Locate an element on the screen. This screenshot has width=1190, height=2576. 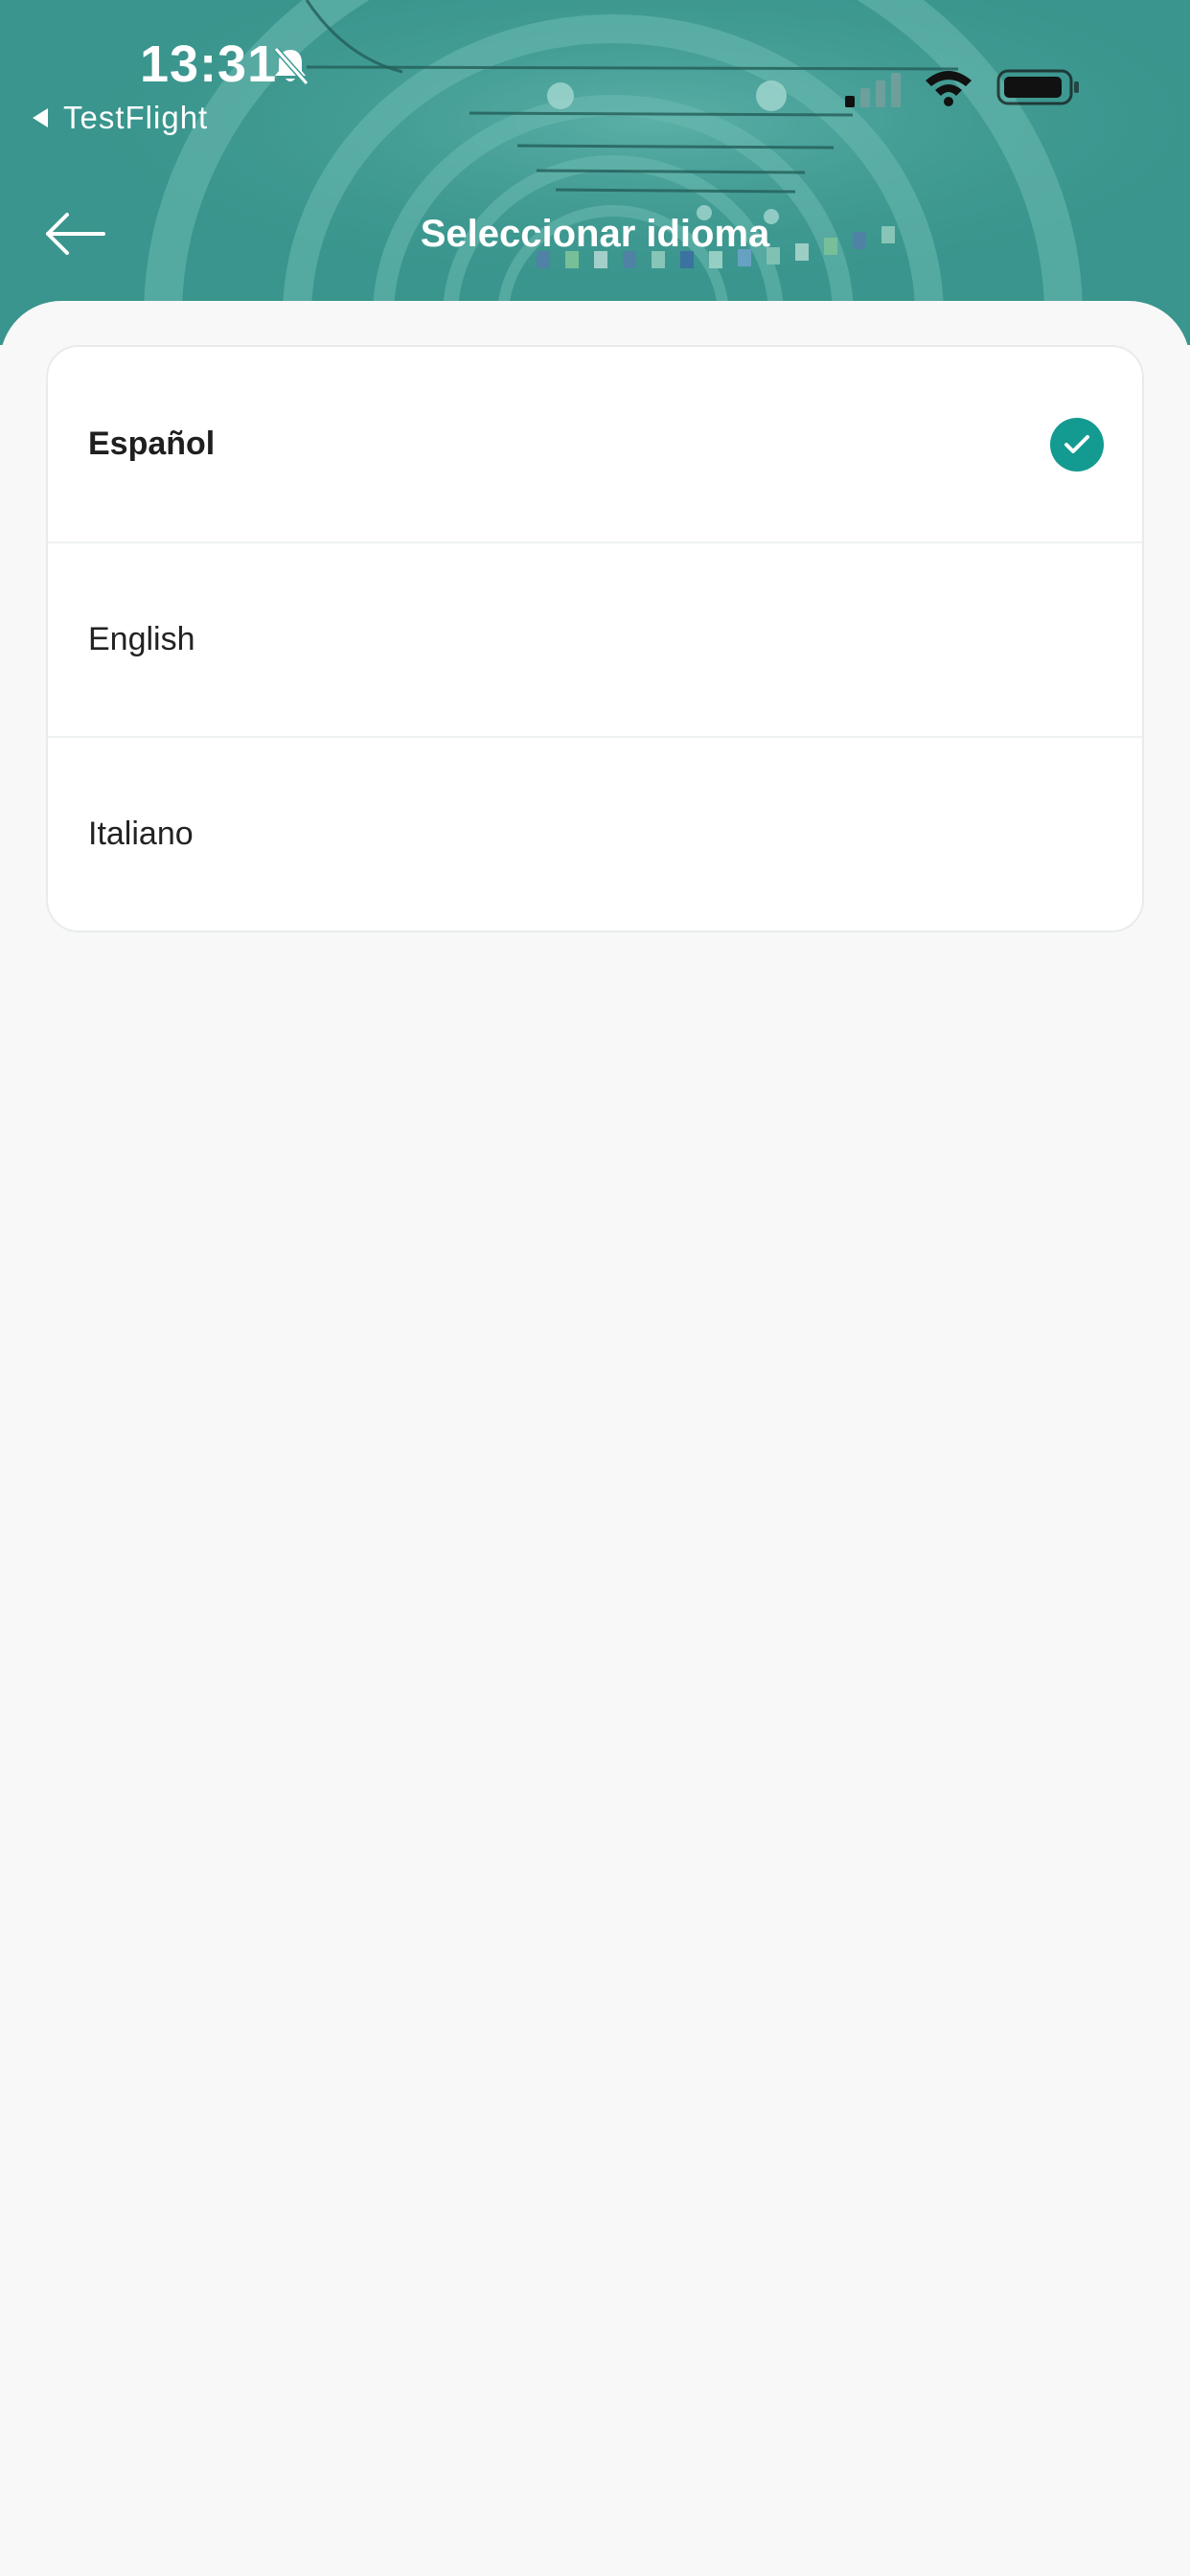
battery-icon is located at coordinates (1038, 87).